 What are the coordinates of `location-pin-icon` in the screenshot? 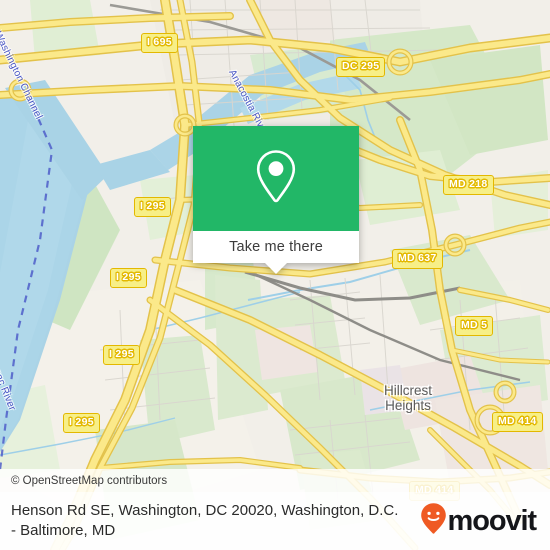 It's located at (276, 178).